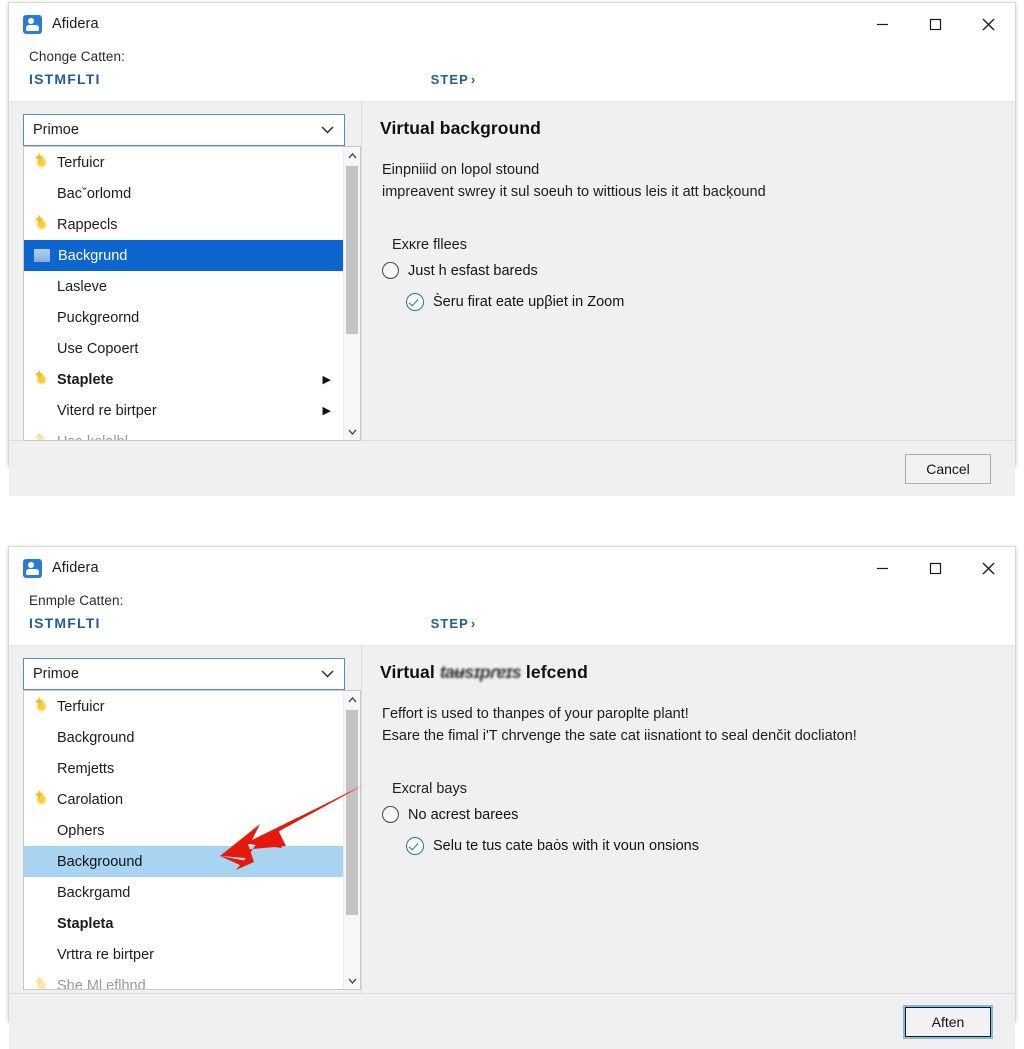 The width and height of the screenshot is (1024, 1049). Describe the element at coordinates (56, 674) in the screenshot. I see `combobox-value-2: Primoe` at that location.